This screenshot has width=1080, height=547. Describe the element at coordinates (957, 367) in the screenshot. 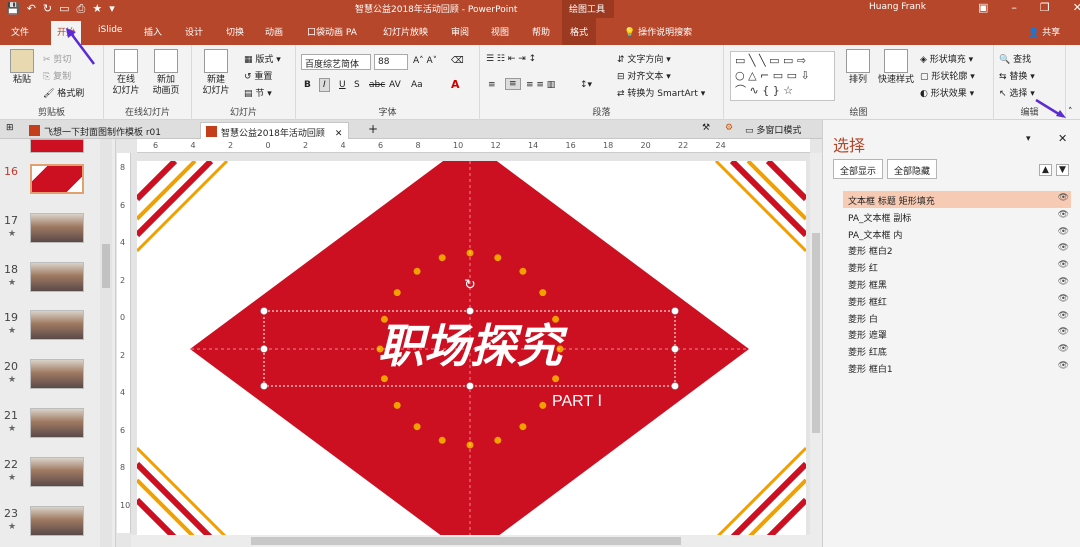

I see `selection-item: 菱形 框白1 👁` at that location.